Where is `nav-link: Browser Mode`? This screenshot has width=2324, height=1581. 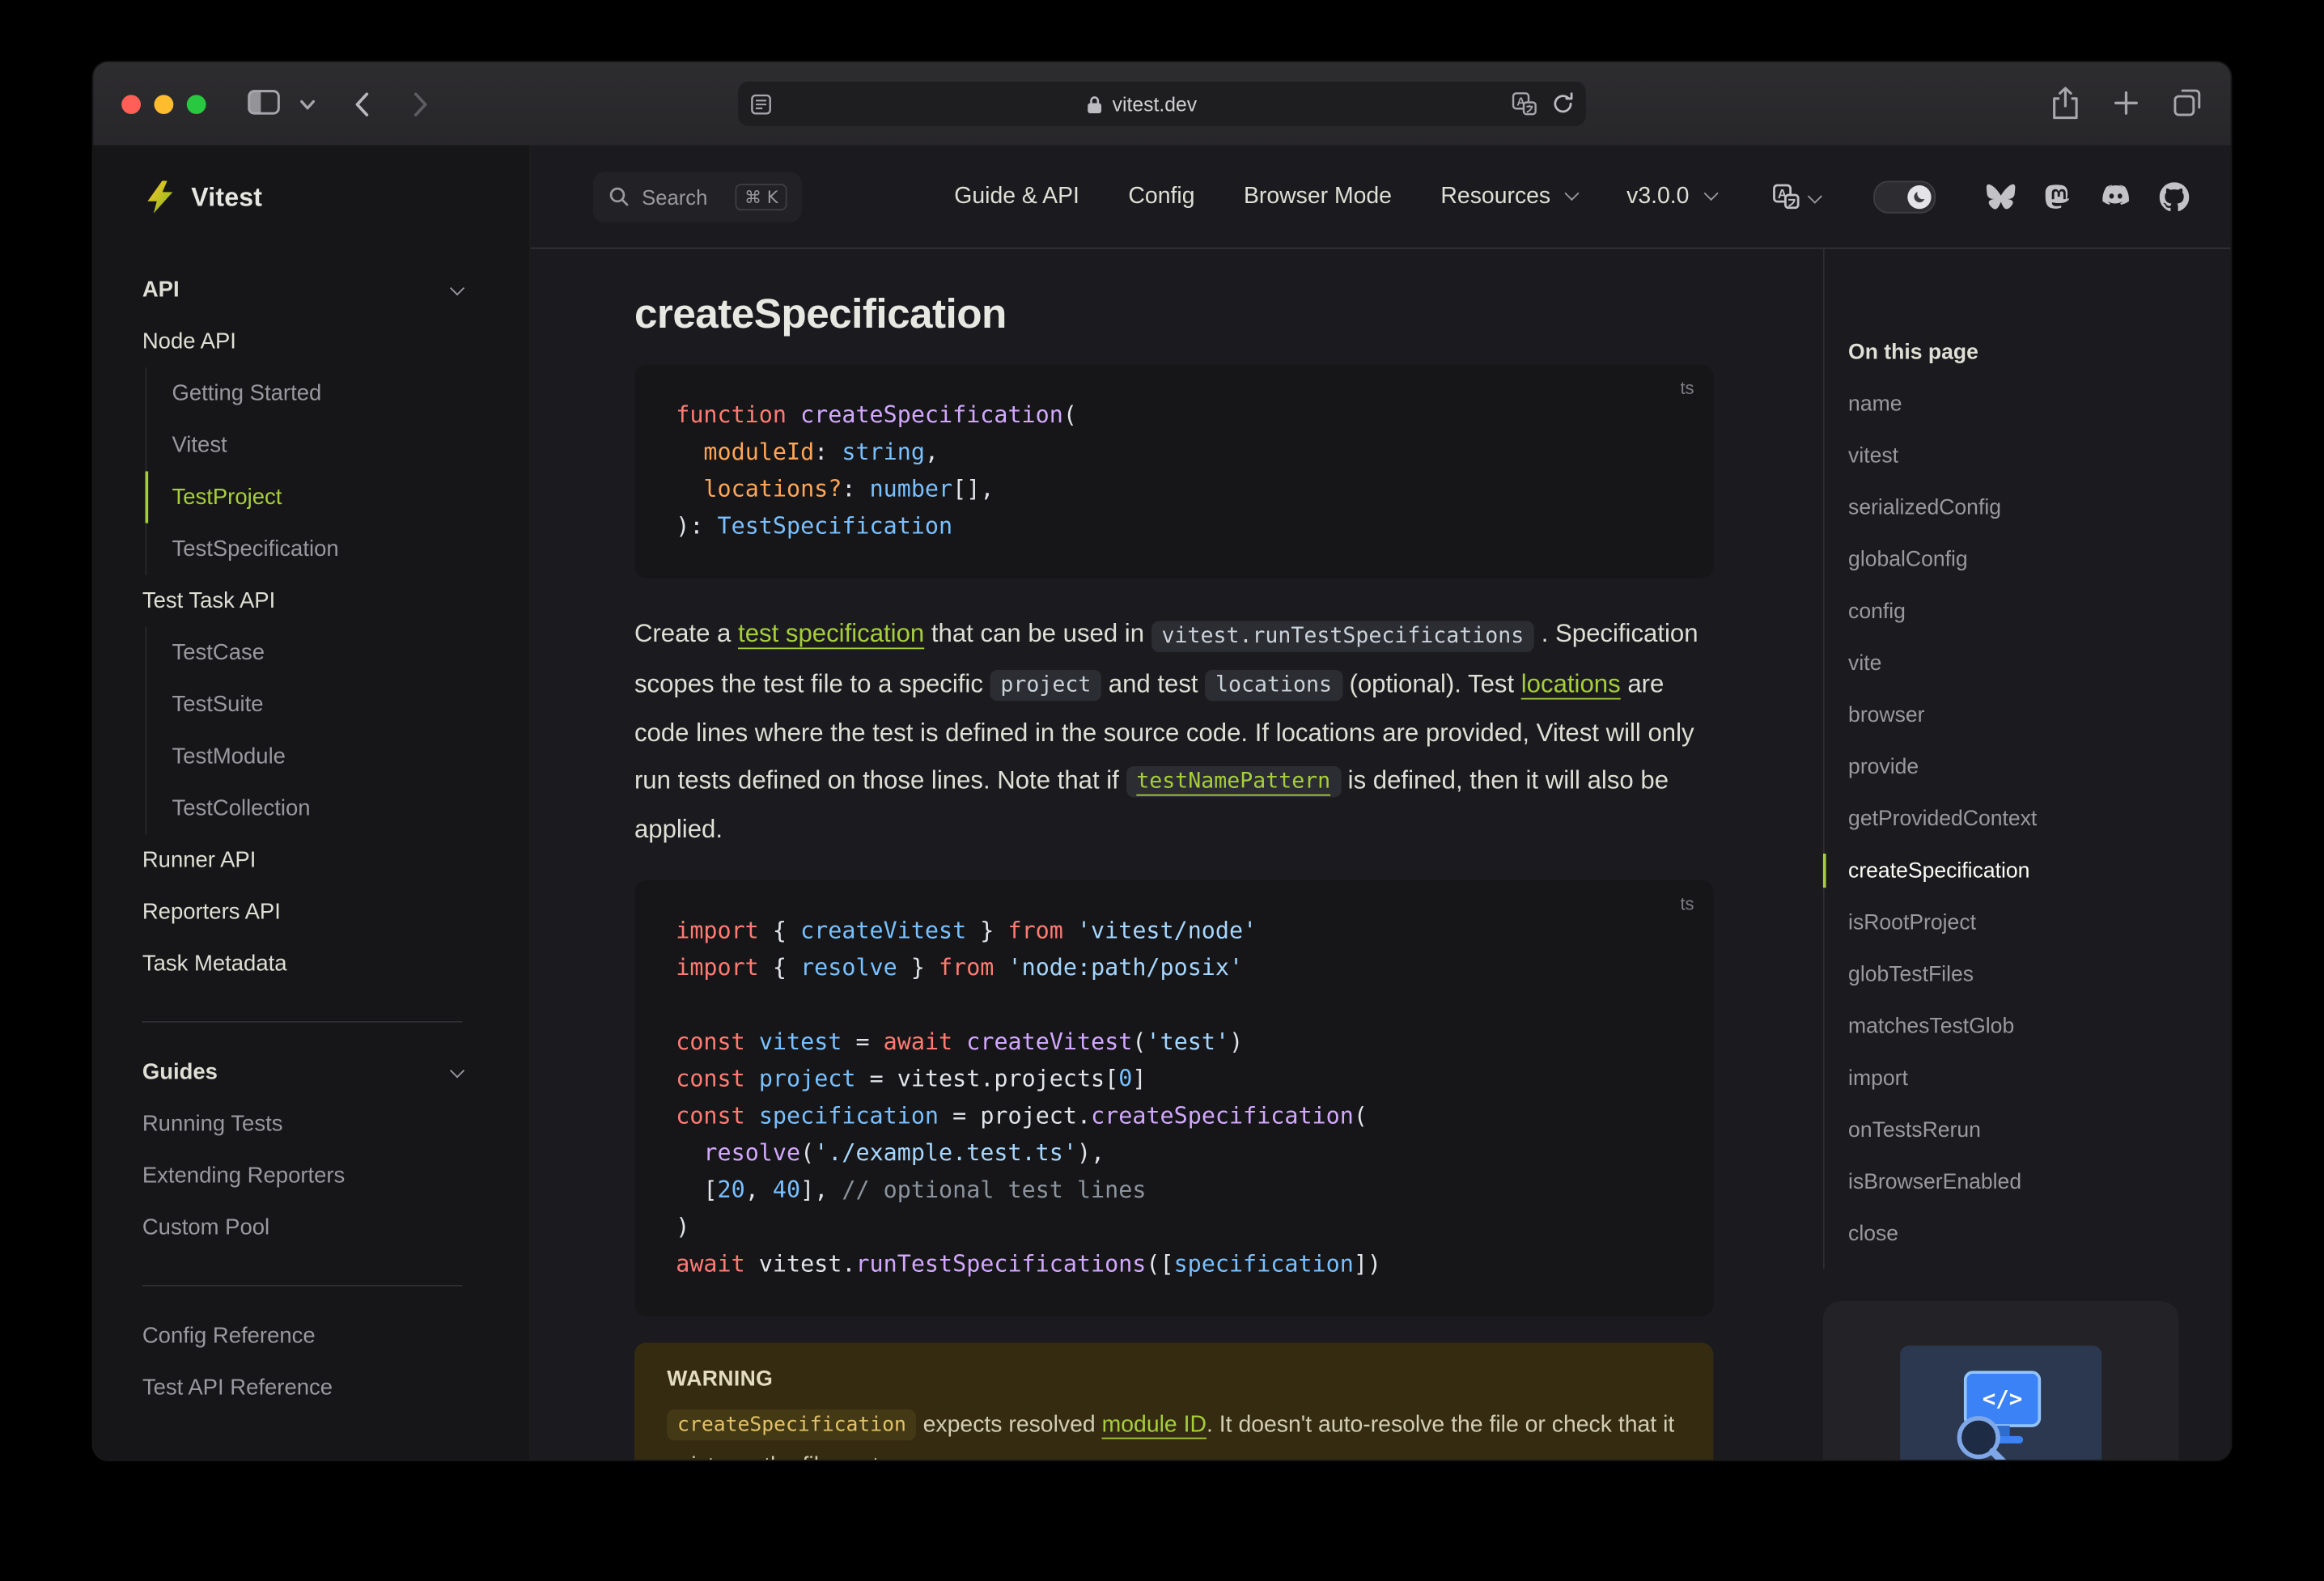
nav-link: Browser Mode is located at coordinates (1318, 196).